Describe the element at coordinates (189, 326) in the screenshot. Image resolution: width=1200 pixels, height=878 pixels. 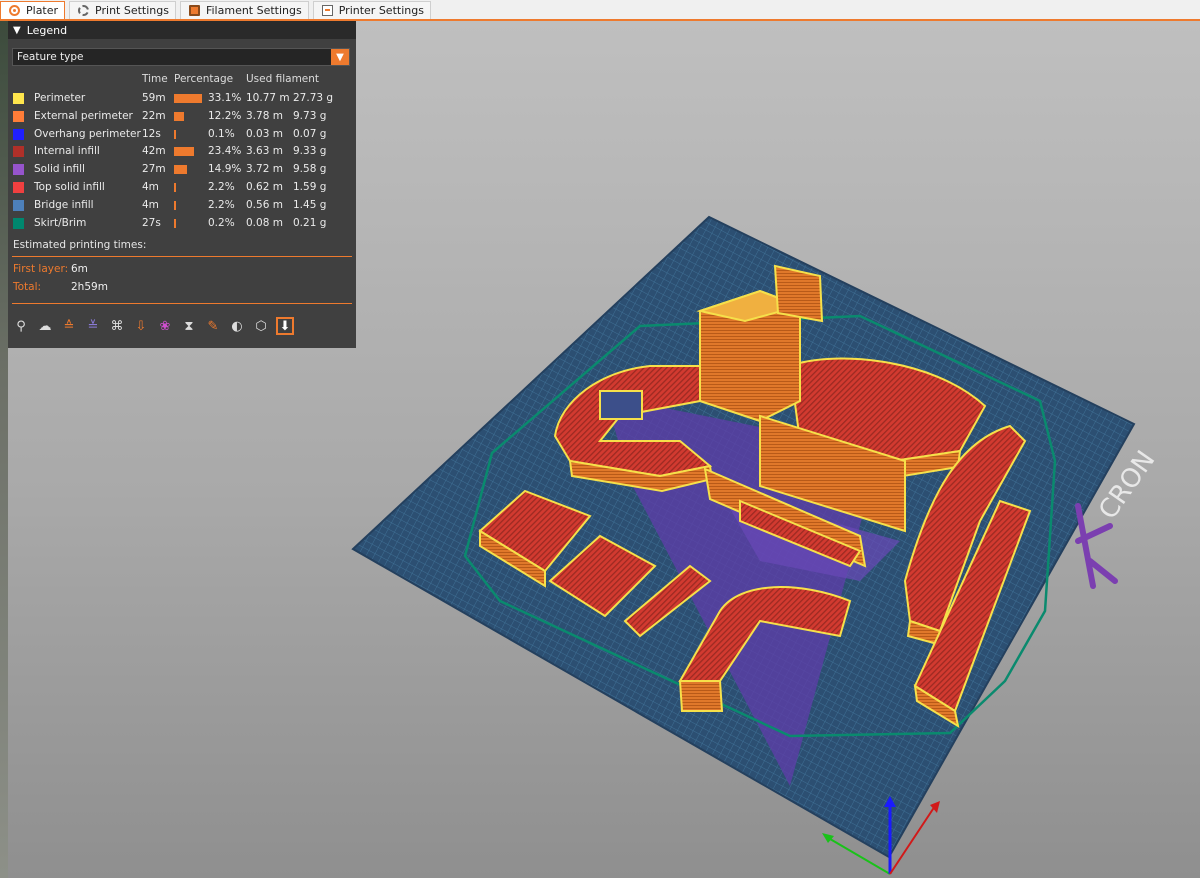
I see `pause-prints-icon: ⧗` at that location.